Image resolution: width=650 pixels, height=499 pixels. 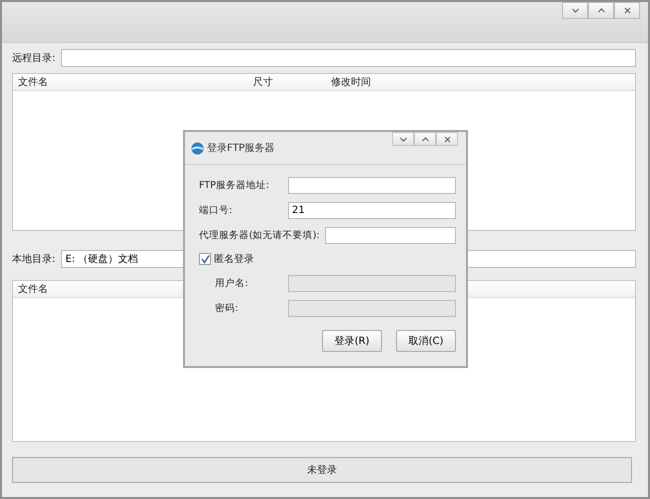 What do you see at coordinates (231, 283) in the screenshot?
I see `field-label: 用户名:` at bounding box center [231, 283].